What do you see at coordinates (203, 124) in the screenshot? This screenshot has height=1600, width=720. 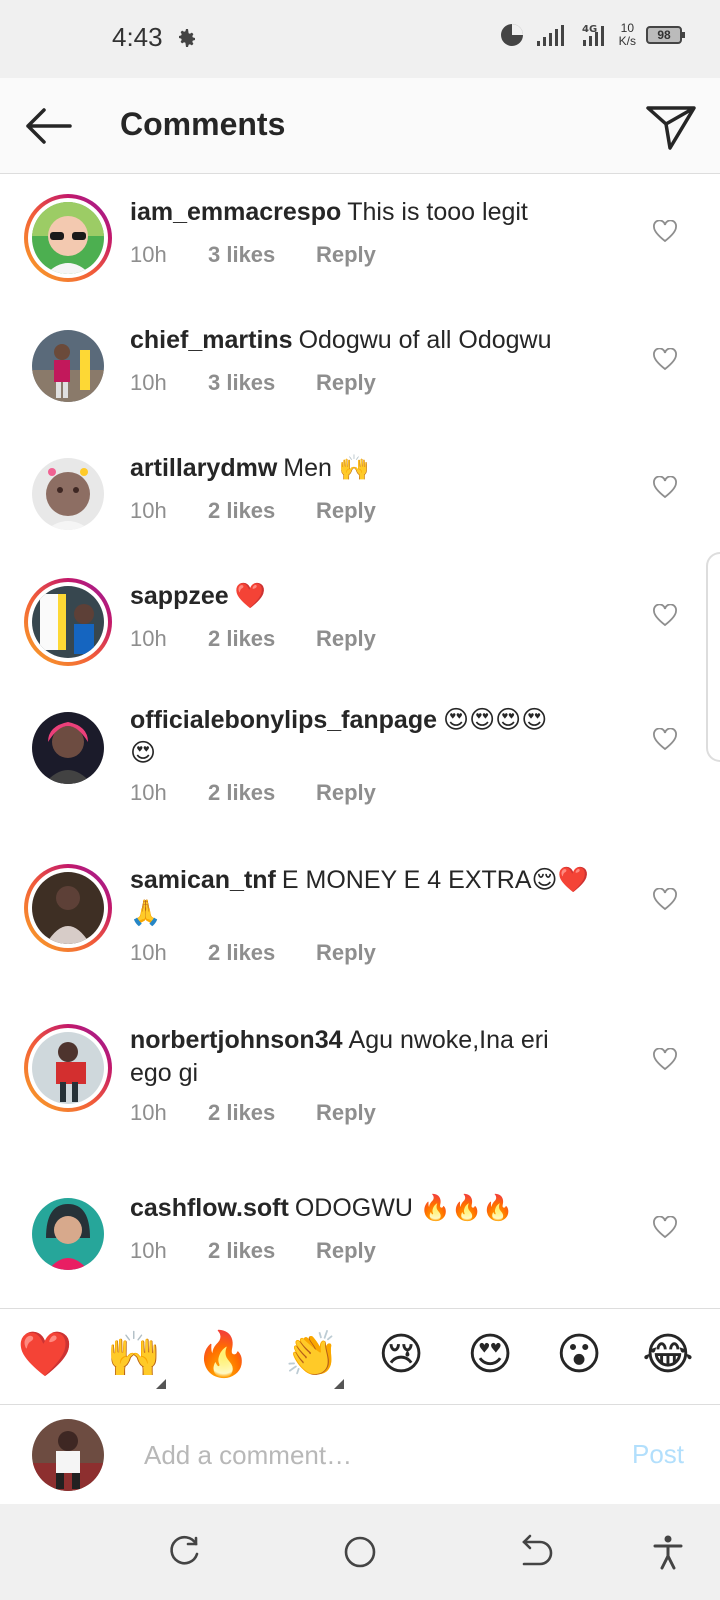 I see `page-title: Comments` at bounding box center [203, 124].